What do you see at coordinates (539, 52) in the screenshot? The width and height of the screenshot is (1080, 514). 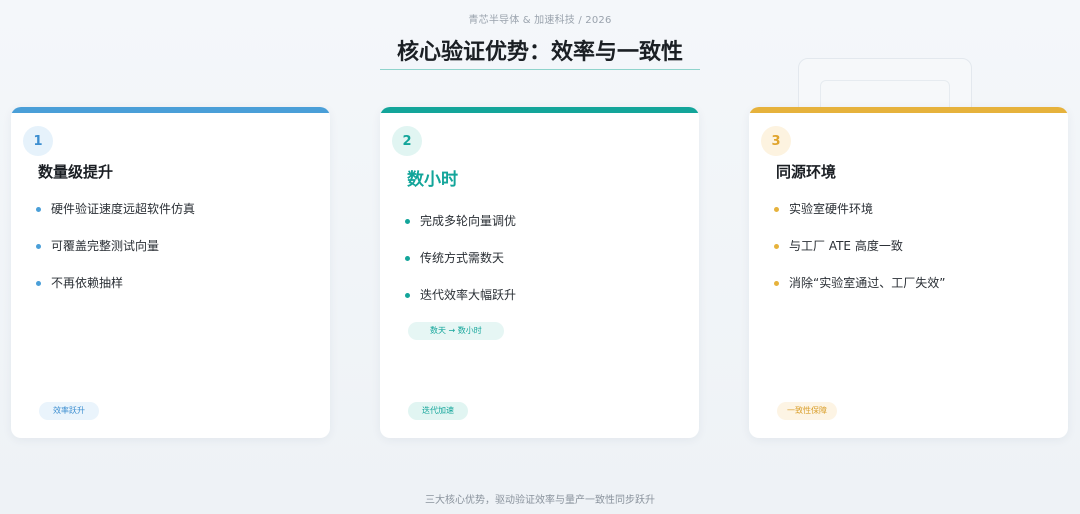 I see `page-title: 核心验证优势：效率与一致性` at bounding box center [539, 52].